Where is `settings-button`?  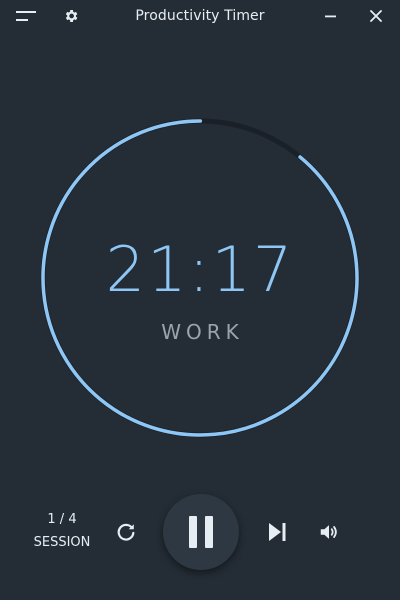 settings-button is located at coordinates (71, 16).